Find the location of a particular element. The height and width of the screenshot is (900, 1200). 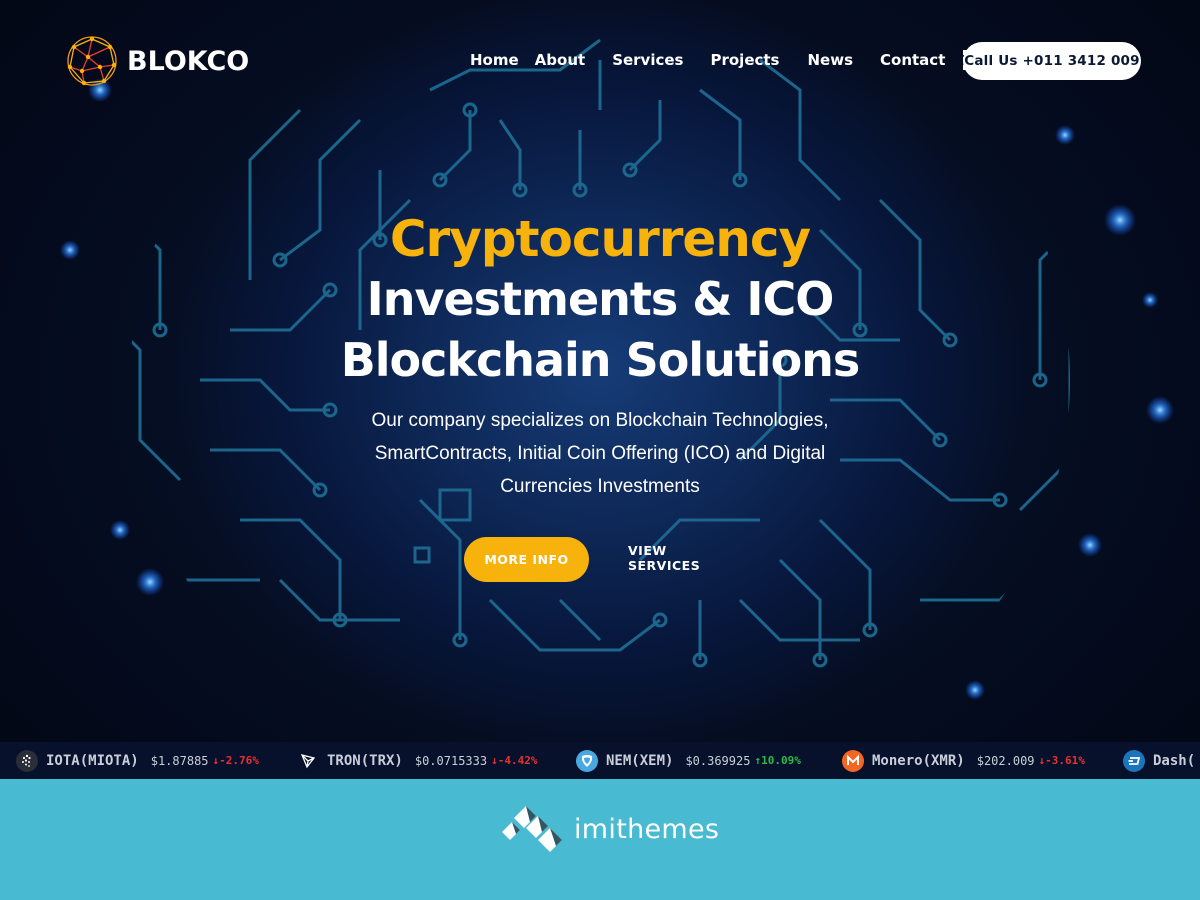

coin-change: ↓-4.42% is located at coordinates (514, 760).